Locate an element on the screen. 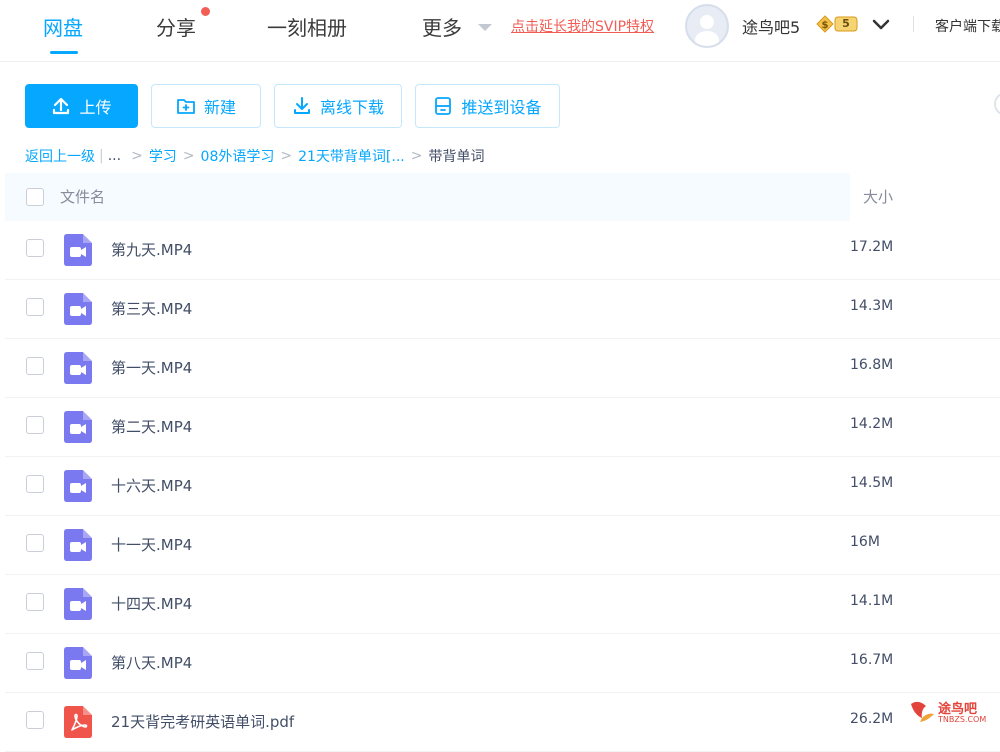 The width and height of the screenshot is (1000, 752). svip-renew-link: 点击延长我的SVIP特权 is located at coordinates (582, 26).